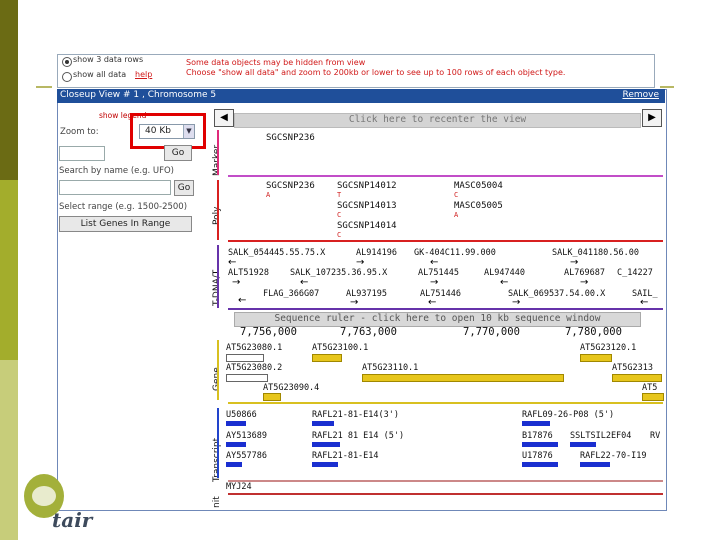 This screenshot has height=540, width=720. I want to click on transcript-item: AY557786, so click(246, 456).